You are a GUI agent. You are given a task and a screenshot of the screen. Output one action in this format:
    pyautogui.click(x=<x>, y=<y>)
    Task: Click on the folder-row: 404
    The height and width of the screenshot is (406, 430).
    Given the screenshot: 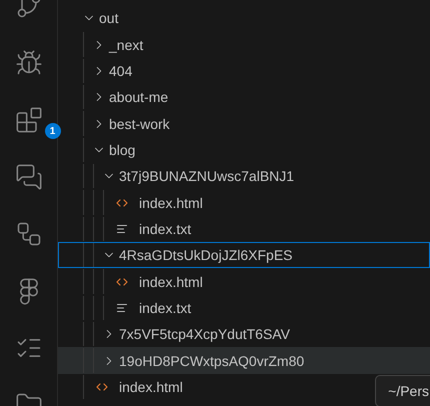 What is the action you would take?
    pyautogui.click(x=244, y=71)
    